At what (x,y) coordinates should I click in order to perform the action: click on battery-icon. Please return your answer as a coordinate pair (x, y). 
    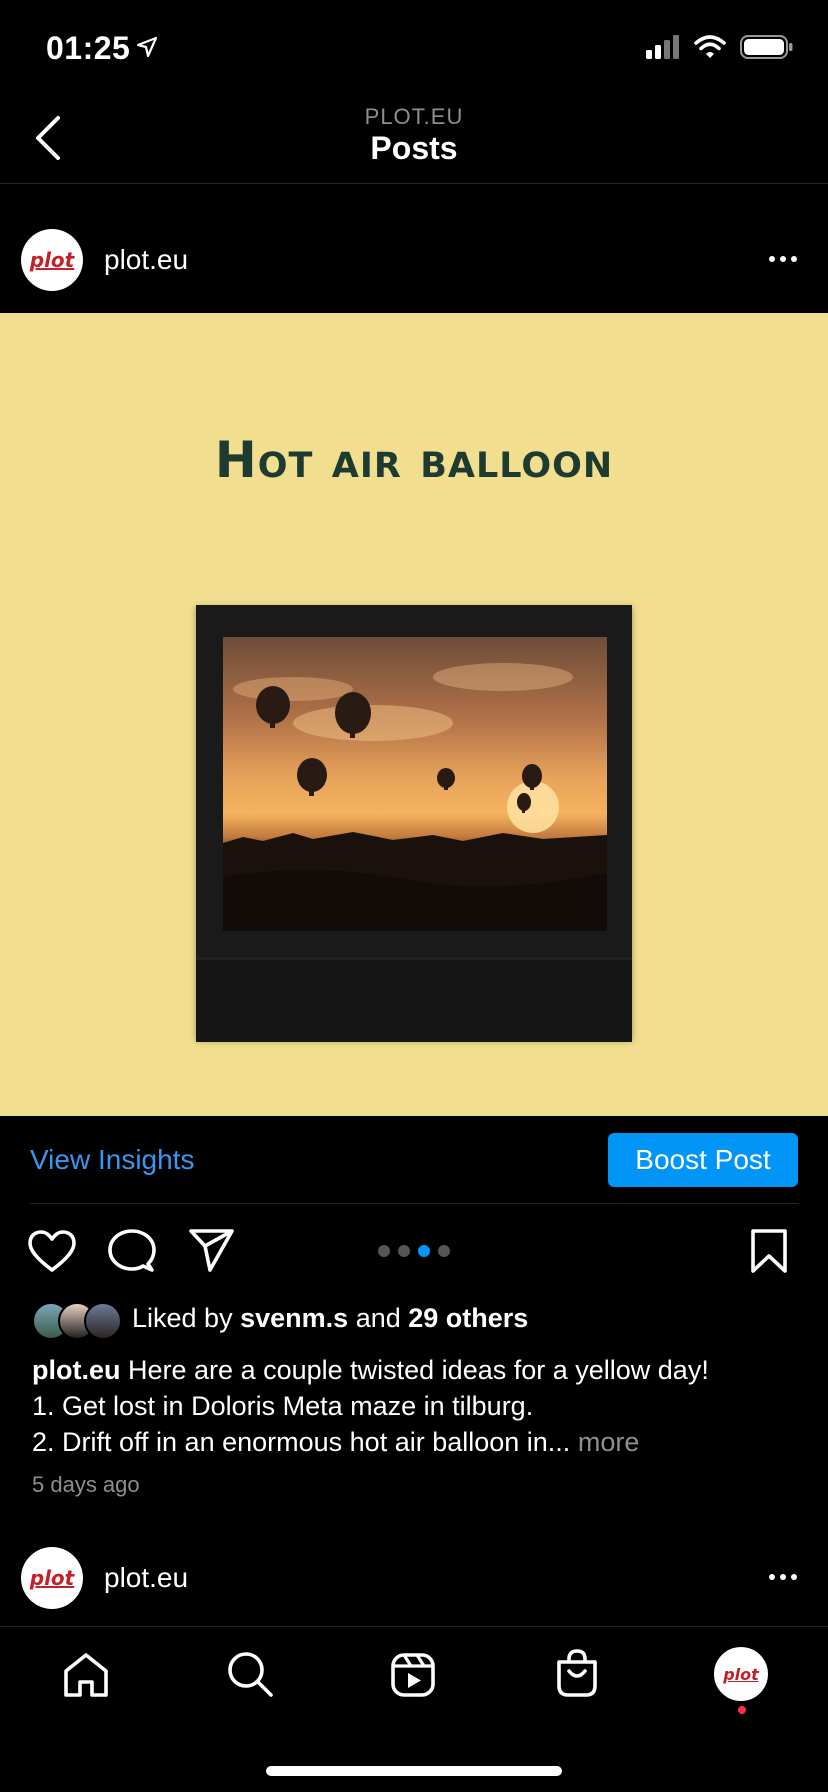
    Looking at the image, I should click on (766, 47).